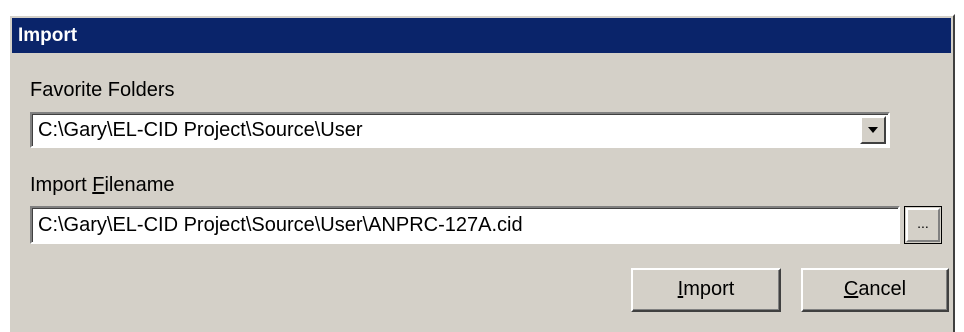 The height and width of the screenshot is (332, 964). I want to click on cancel-button: Cancel, so click(875, 290).